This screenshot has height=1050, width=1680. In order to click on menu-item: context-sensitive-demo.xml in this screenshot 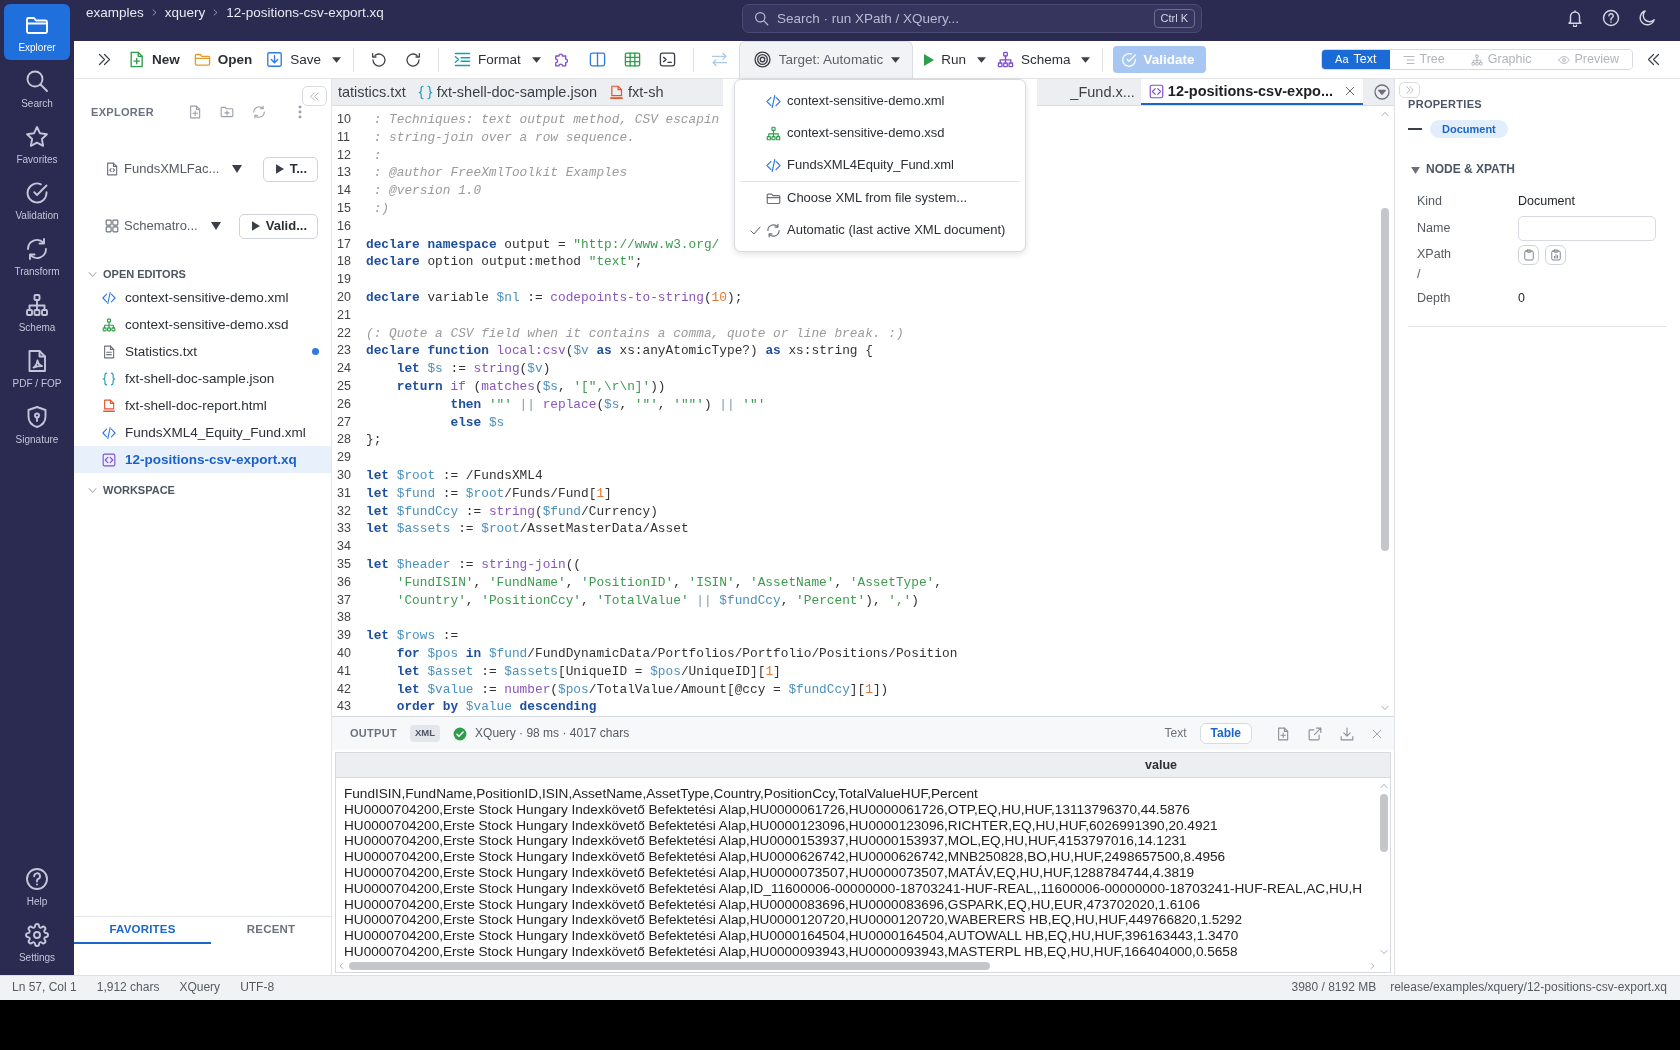, I will do `click(843, 101)`.